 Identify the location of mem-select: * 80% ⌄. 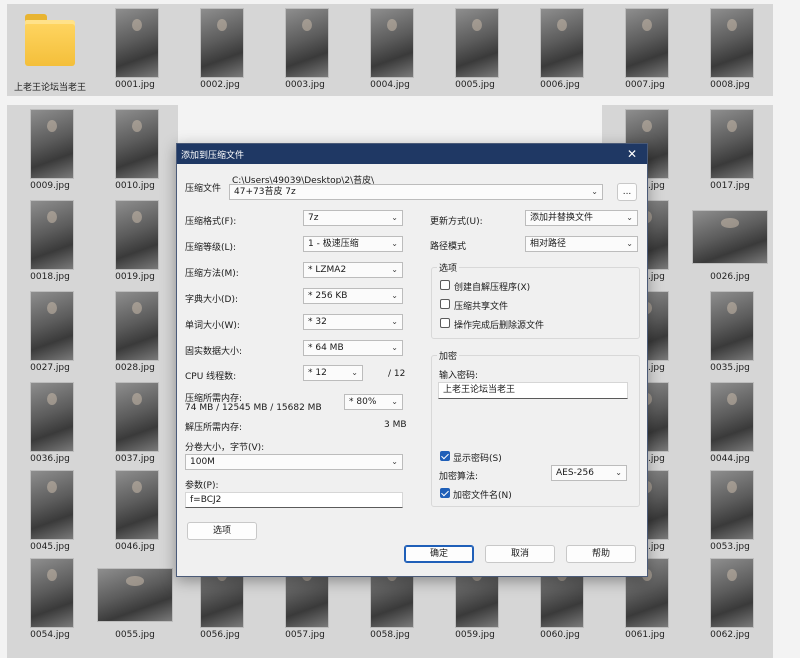
(373, 402).